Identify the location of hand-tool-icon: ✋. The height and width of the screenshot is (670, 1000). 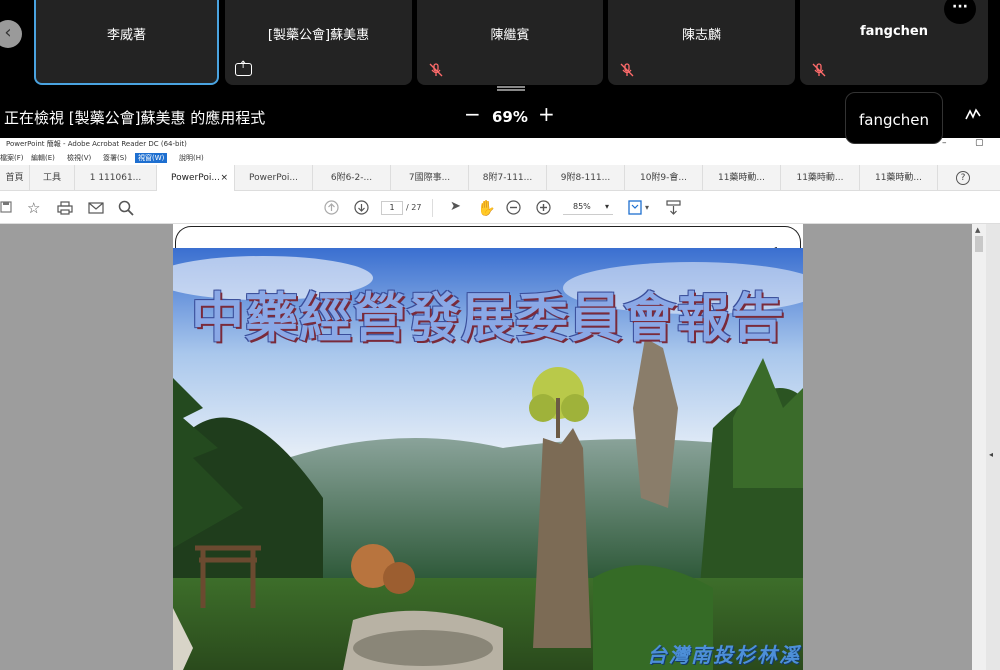
(486, 208).